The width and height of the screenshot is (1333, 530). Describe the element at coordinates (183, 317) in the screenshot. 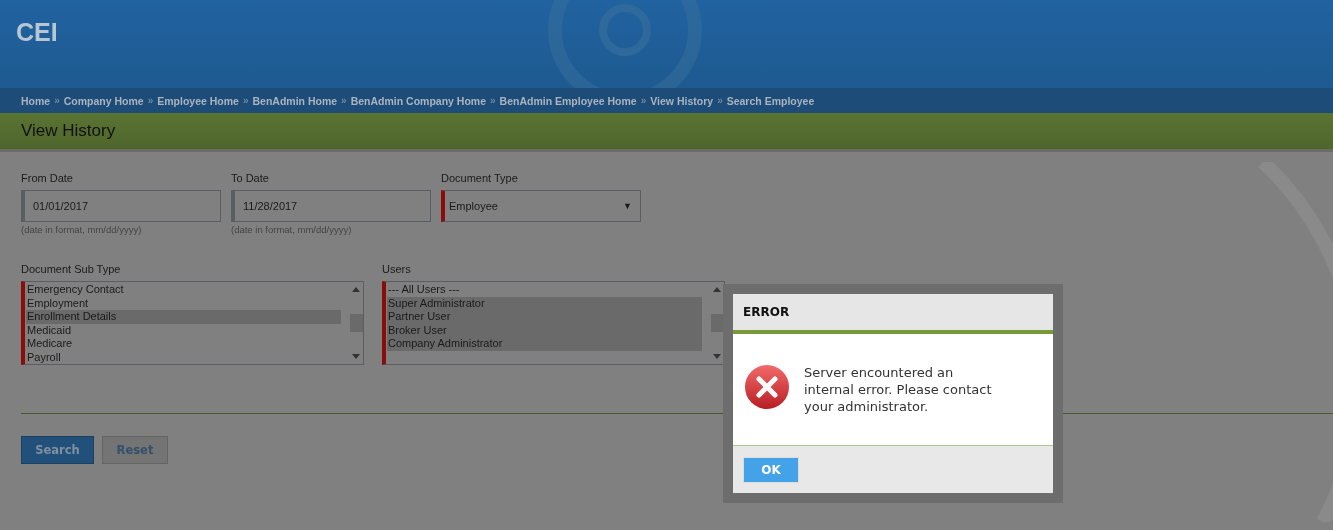

I see `list-item: Enrollment Details` at that location.